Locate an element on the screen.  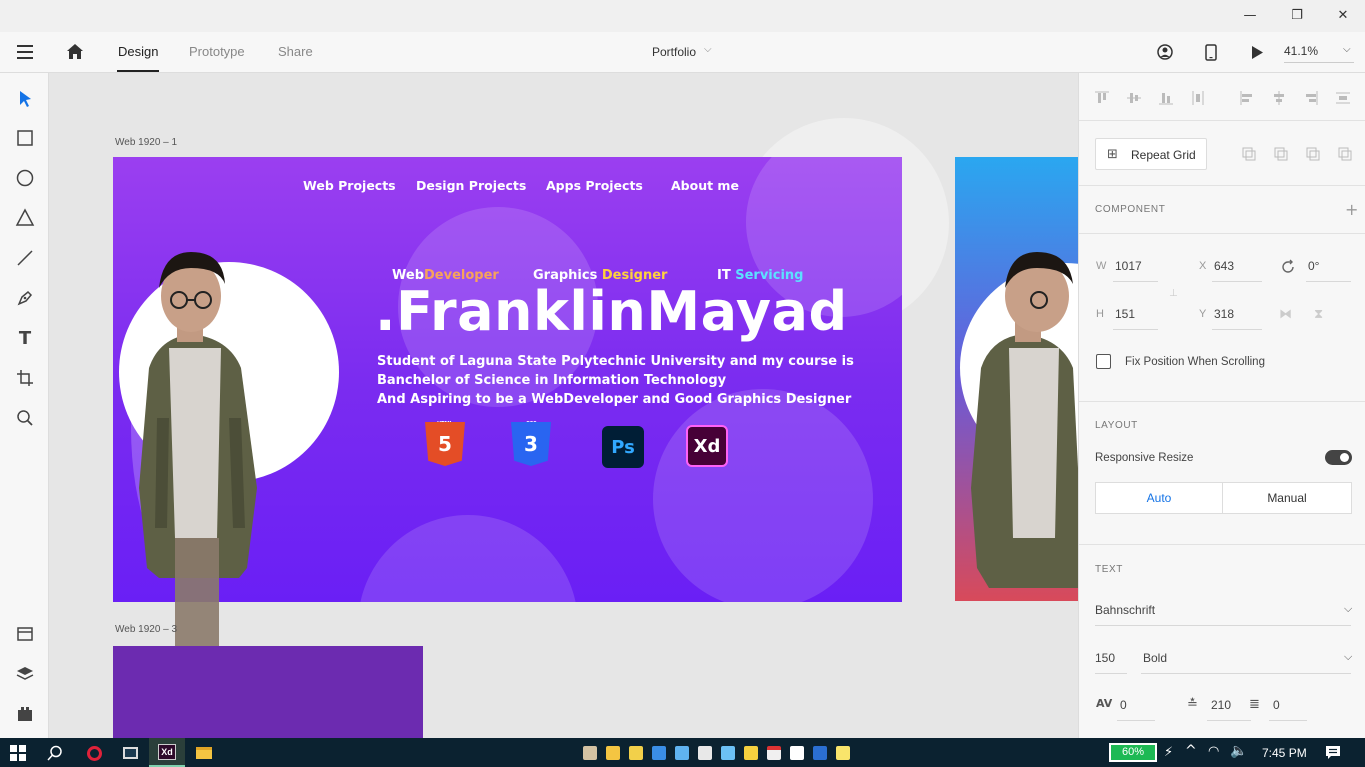
lock-aspect-icon: ⊥ is located at coordinates (1173, 293).